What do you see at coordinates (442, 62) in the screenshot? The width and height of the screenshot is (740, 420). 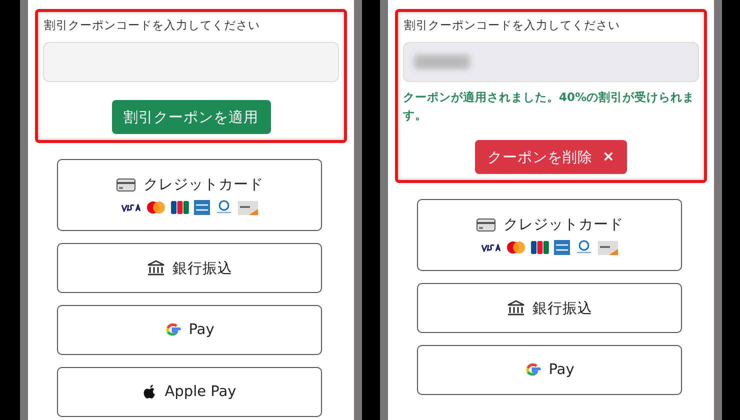 I see `blurred-code` at bounding box center [442, 62].